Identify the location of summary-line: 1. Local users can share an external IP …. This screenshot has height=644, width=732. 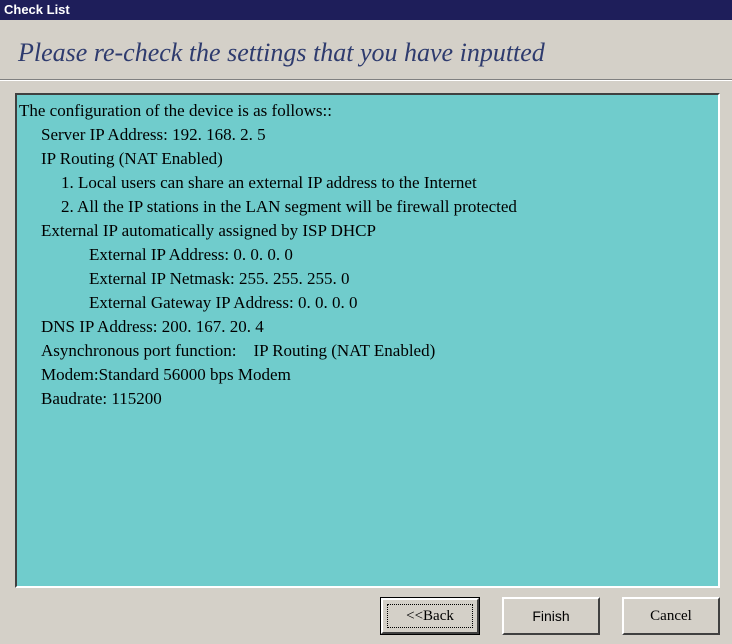
(269, 182).